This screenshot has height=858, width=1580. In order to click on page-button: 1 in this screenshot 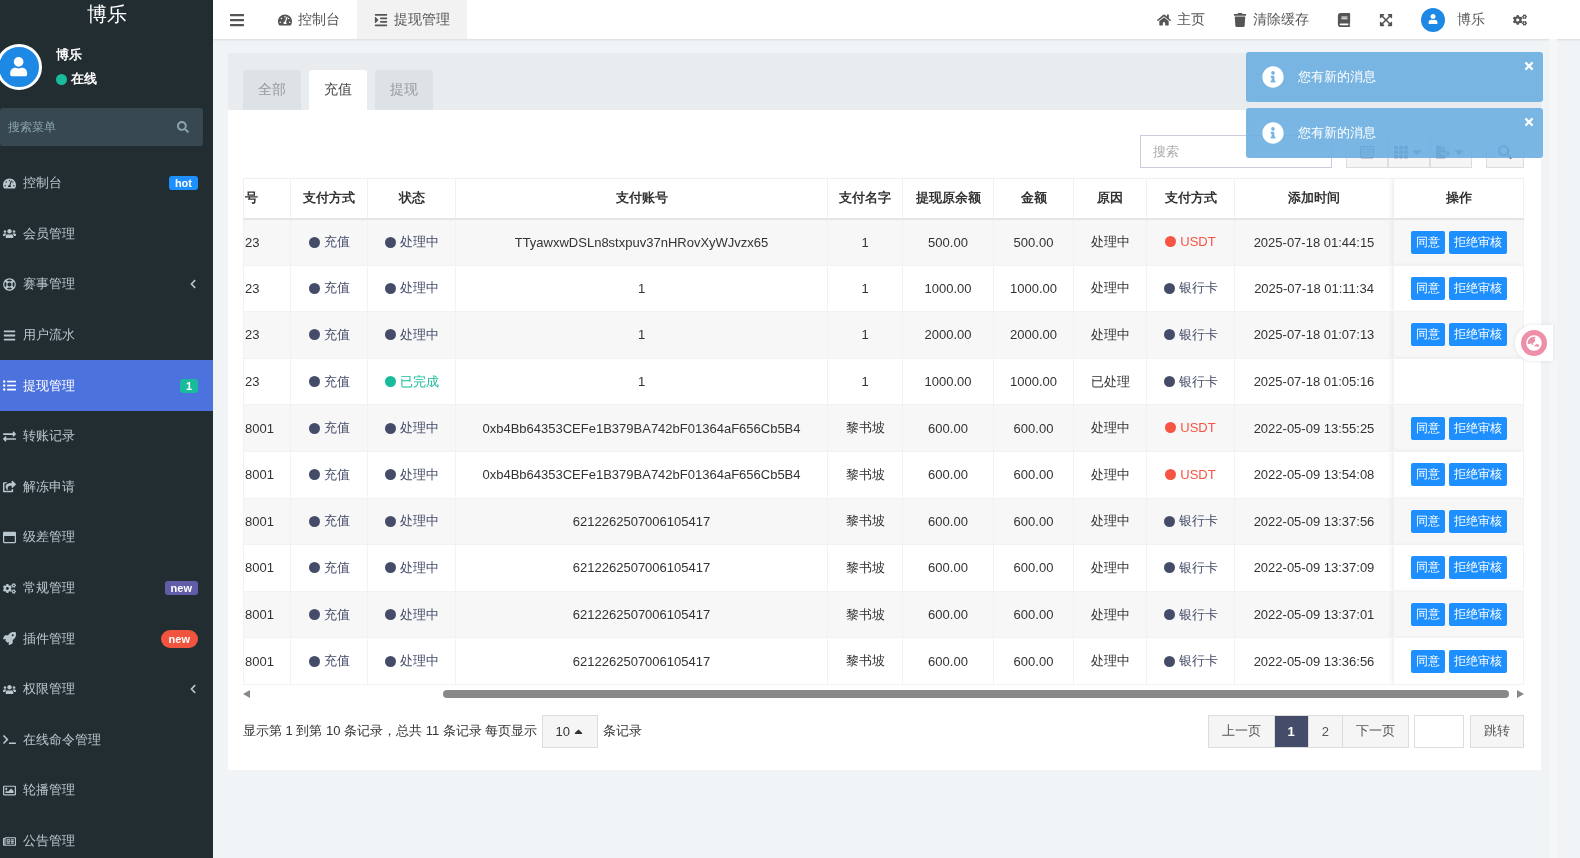, I will do `click(1291, 731)`.